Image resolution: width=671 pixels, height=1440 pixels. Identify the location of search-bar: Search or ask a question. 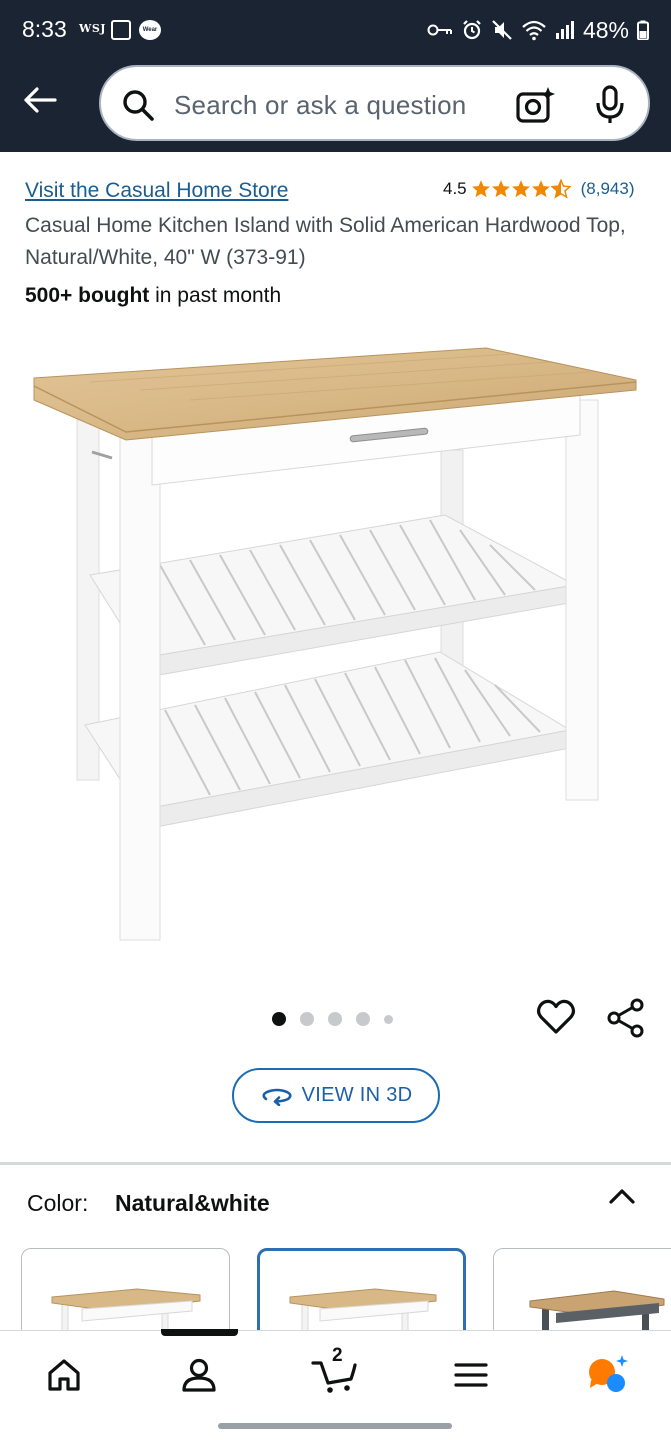
(374, 103).